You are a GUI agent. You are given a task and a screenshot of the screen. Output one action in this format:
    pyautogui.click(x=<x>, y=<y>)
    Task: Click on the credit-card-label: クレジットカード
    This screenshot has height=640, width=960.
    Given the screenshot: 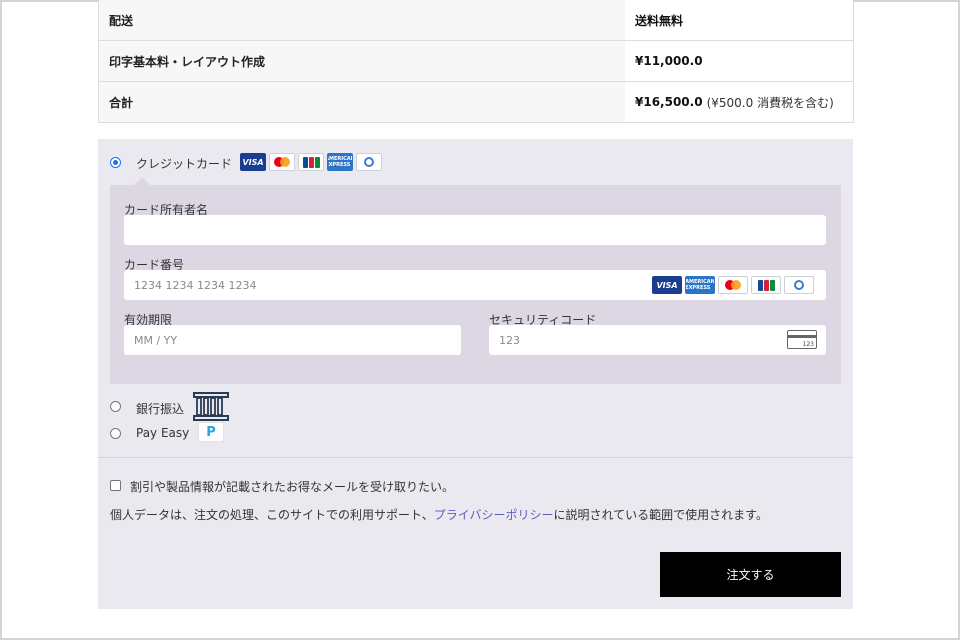 What is the action you would take?
    pyautogui.click(x=184, y=163)
    